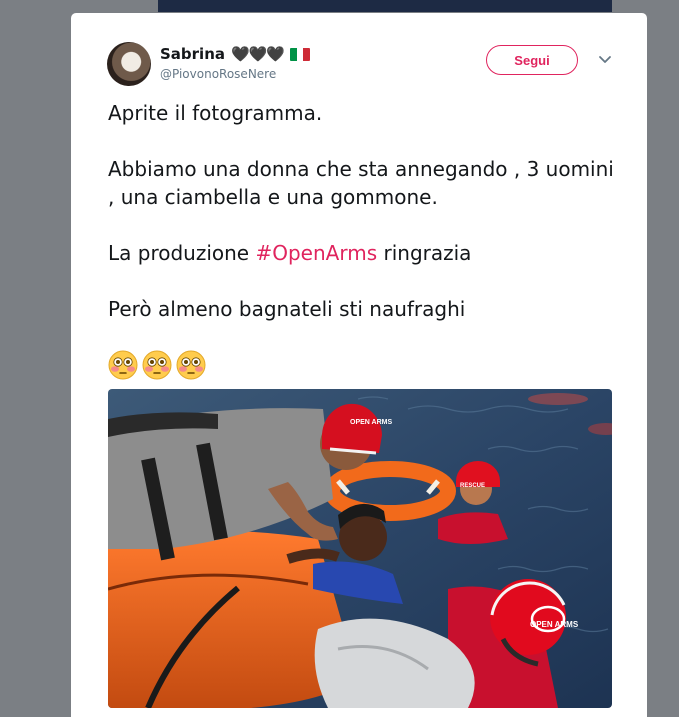  I want to click on tweet-paragraph-3: La produzione #OpenArms ringrazia, so click(363, 253).